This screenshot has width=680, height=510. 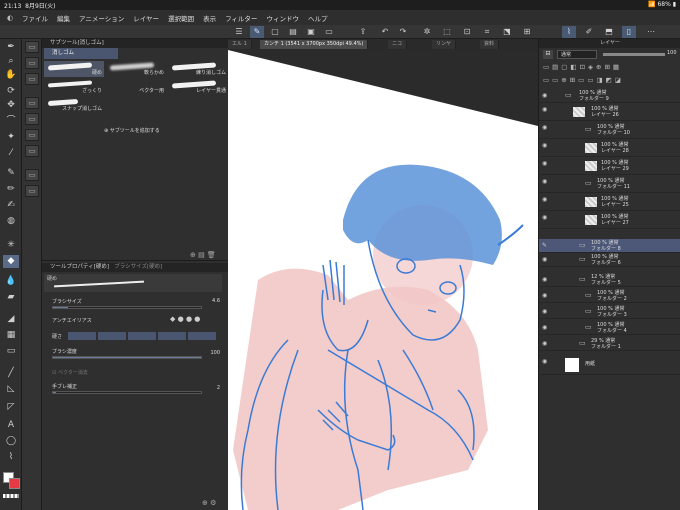 I want to click on open-file-icon: ▤, so click(x=293, y=32).